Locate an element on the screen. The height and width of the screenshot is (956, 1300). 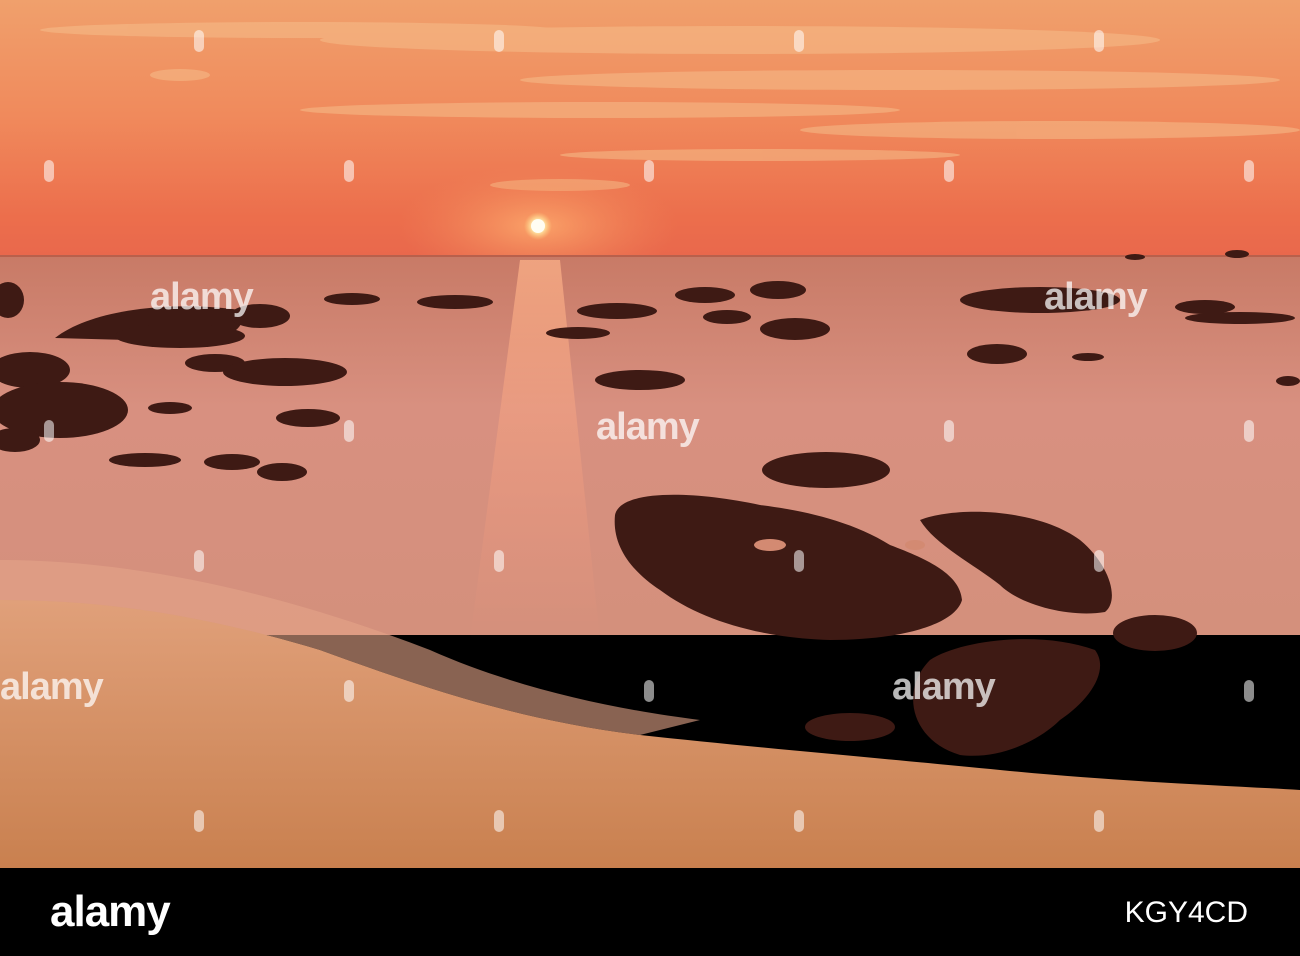
image-id: KGY4CD is located at coordinates (1186, 912).